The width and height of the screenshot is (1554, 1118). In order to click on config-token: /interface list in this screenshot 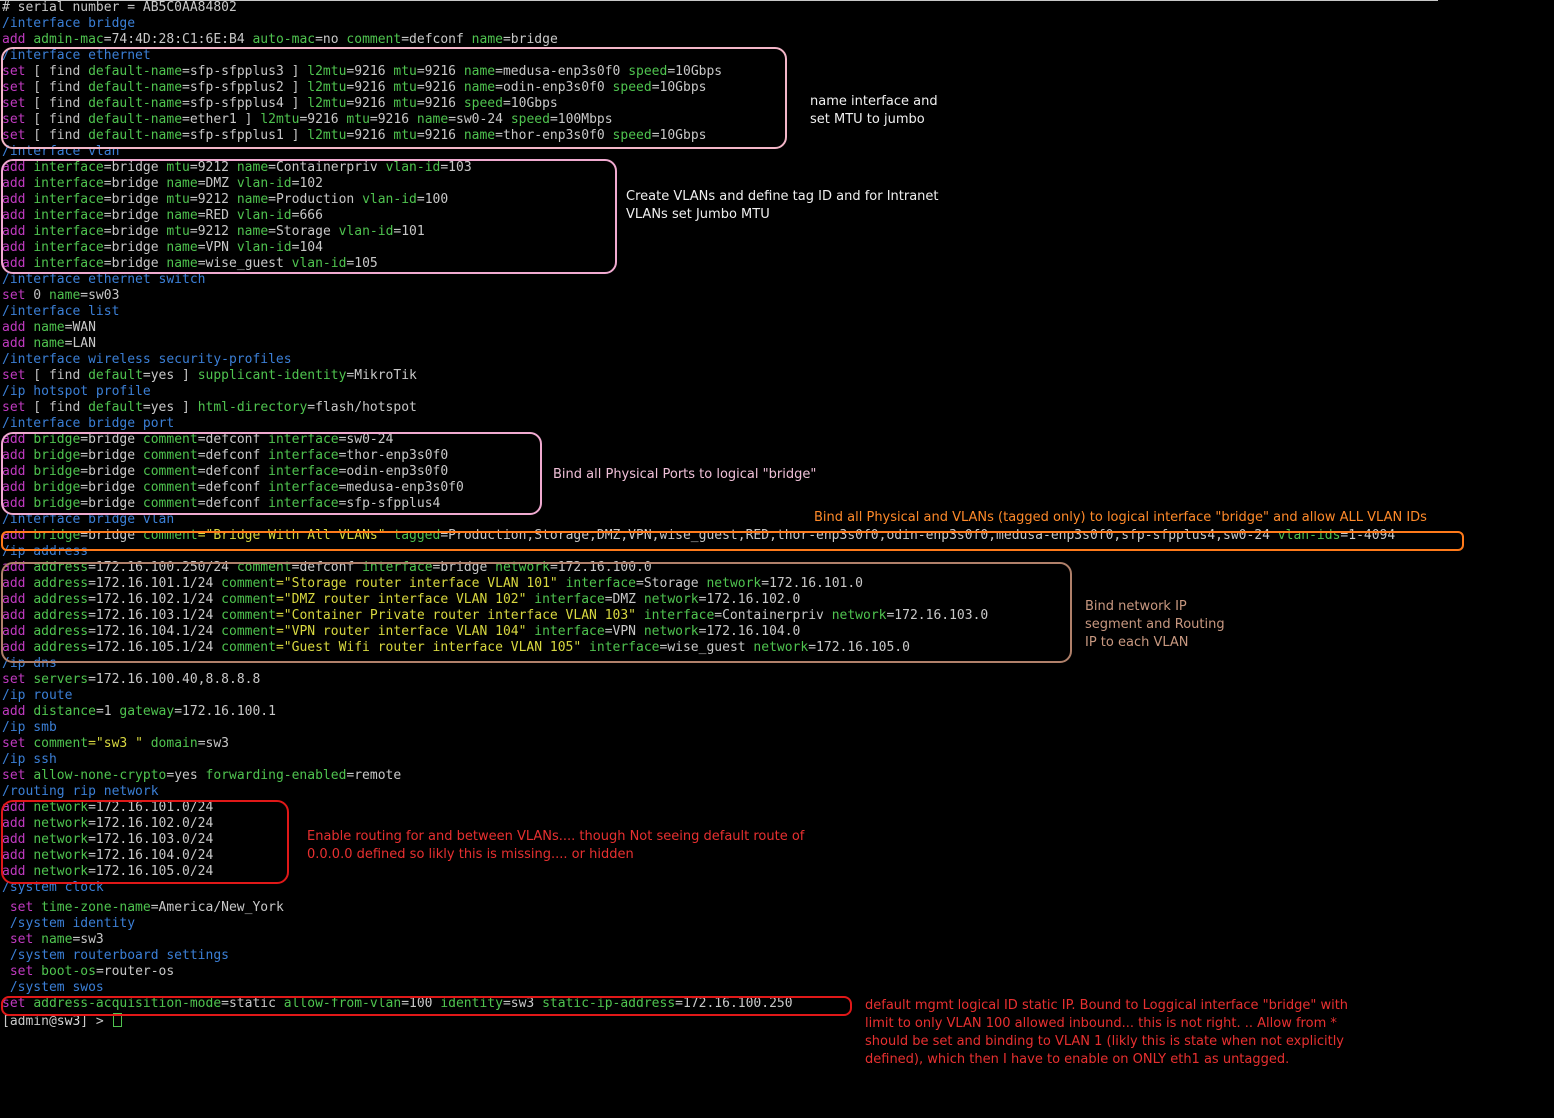, I will do `click(61, 311)`.